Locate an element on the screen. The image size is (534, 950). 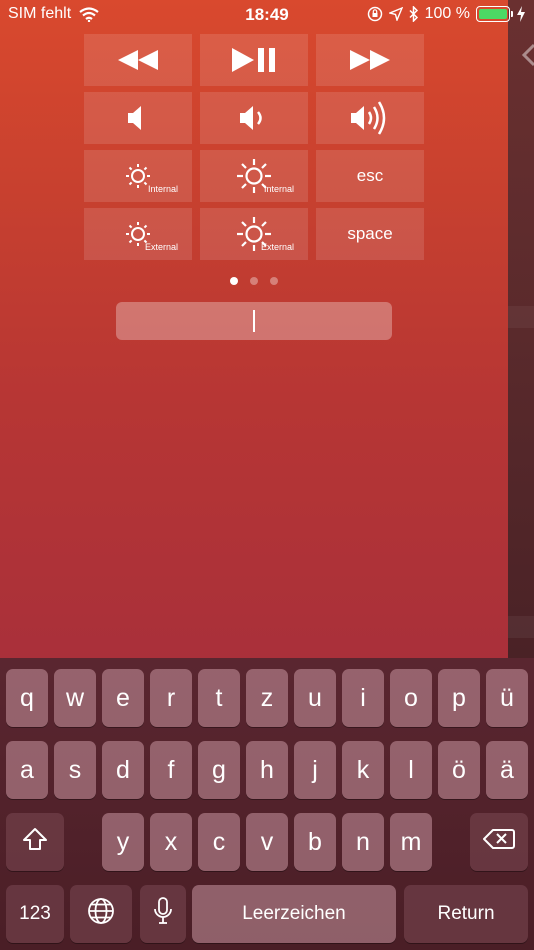
key-label: w is located at coordinates (75, 697).